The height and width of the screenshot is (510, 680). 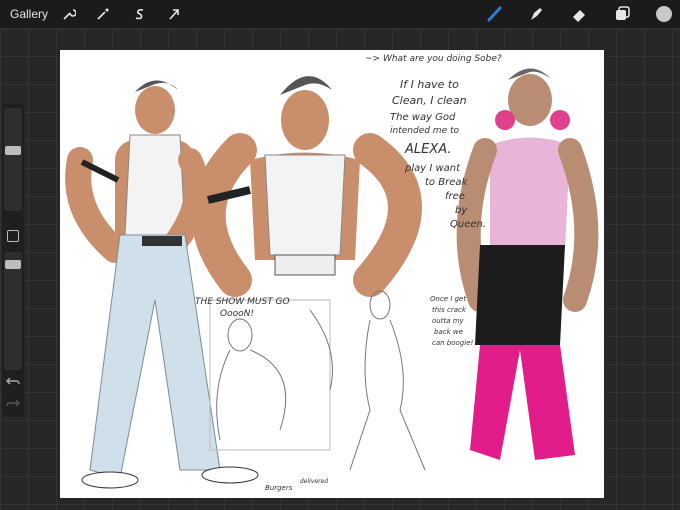 What do you see at coordinates (69, 14) in the screenshot?
I see `wrench-icon` at bounding box center [69, 14].